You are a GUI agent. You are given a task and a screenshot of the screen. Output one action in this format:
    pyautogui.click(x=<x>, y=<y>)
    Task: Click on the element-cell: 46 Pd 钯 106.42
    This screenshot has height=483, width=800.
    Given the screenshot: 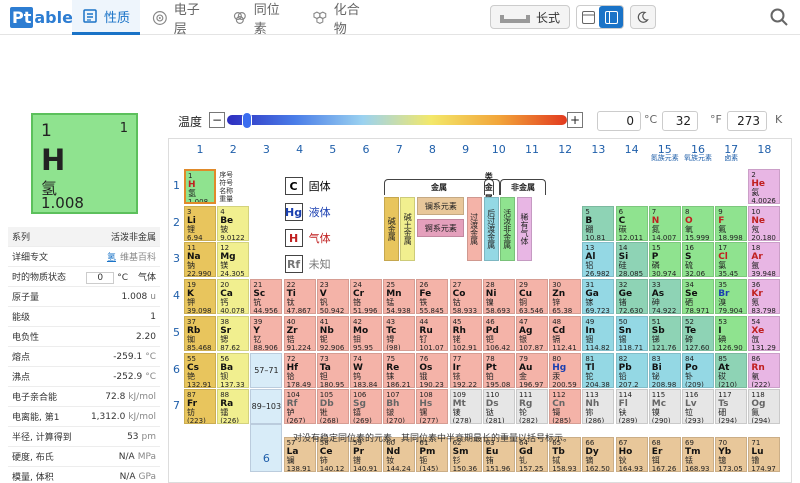 What is the action you would take?
    pyautogui.click(x=498, y=333)
    